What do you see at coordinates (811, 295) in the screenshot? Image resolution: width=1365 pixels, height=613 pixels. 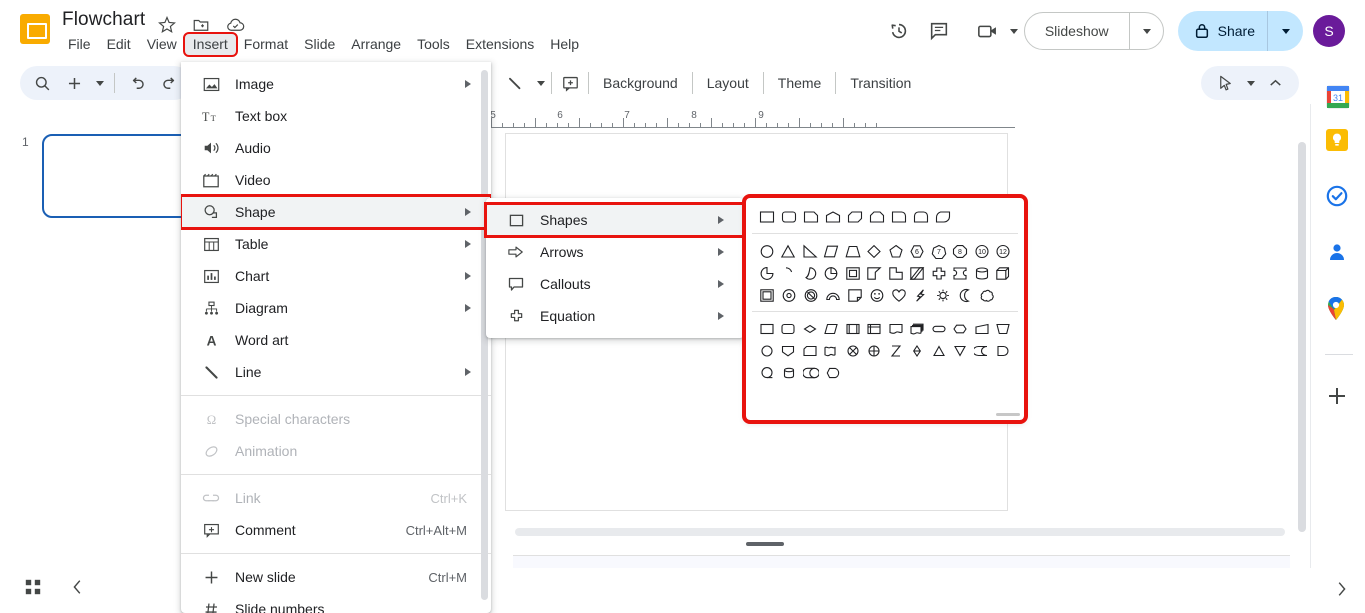 I see `shape-no-symbol` at bounding box center [811, 295].